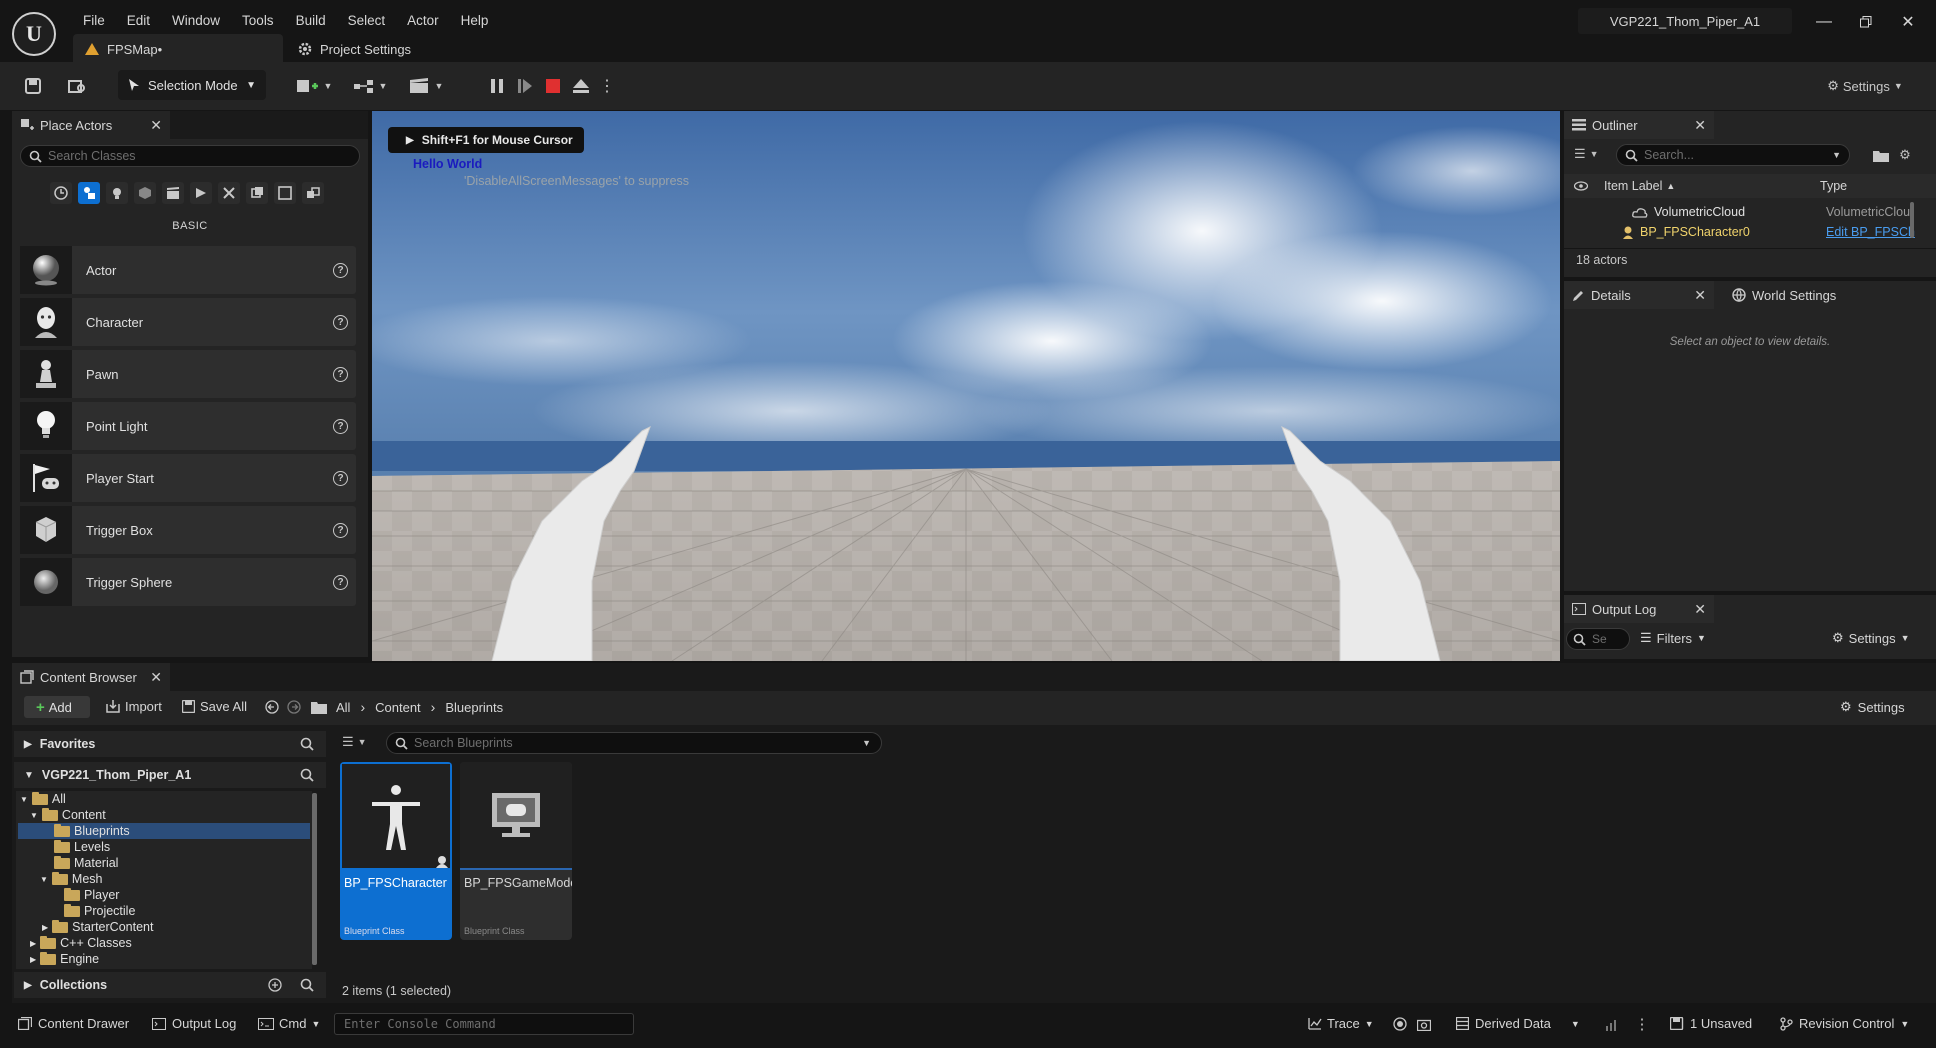 The image size is (1936, 1048). I want to click on tree-item-all: ▼ All, so click(43, 799).